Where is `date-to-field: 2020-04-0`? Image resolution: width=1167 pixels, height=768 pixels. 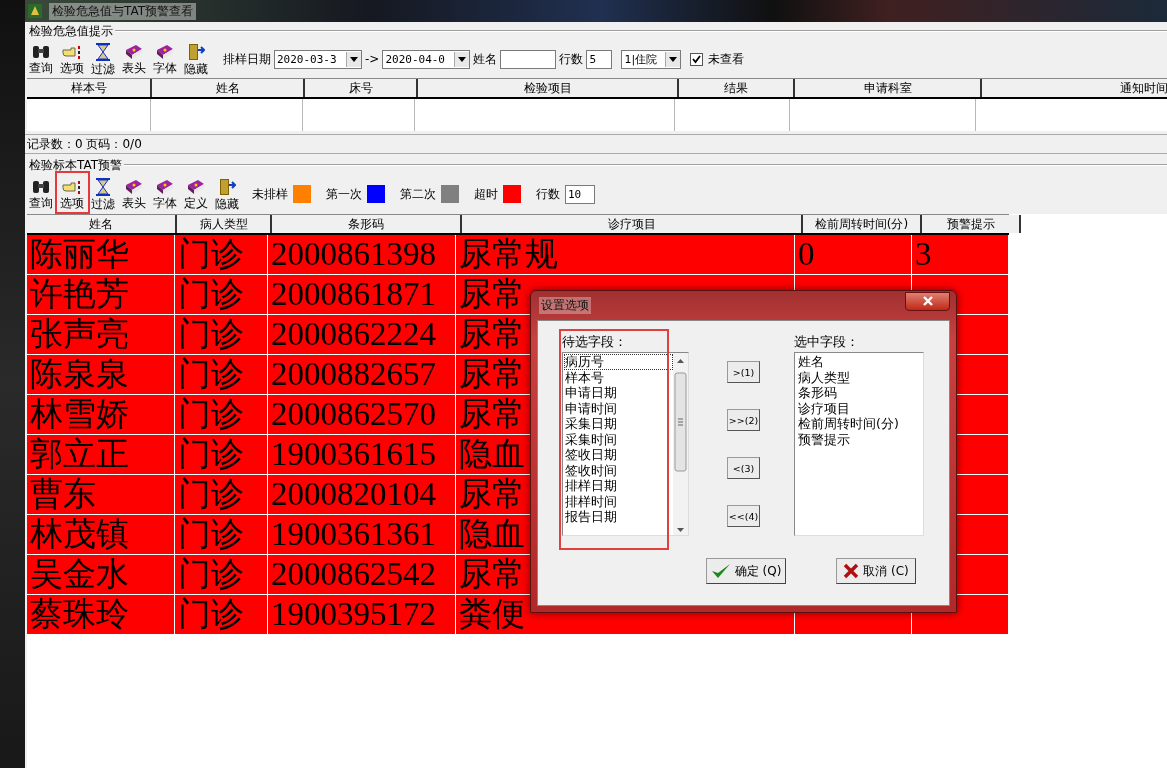
date-to-field: 2020-04-0 is located at coordinates (426, 59).